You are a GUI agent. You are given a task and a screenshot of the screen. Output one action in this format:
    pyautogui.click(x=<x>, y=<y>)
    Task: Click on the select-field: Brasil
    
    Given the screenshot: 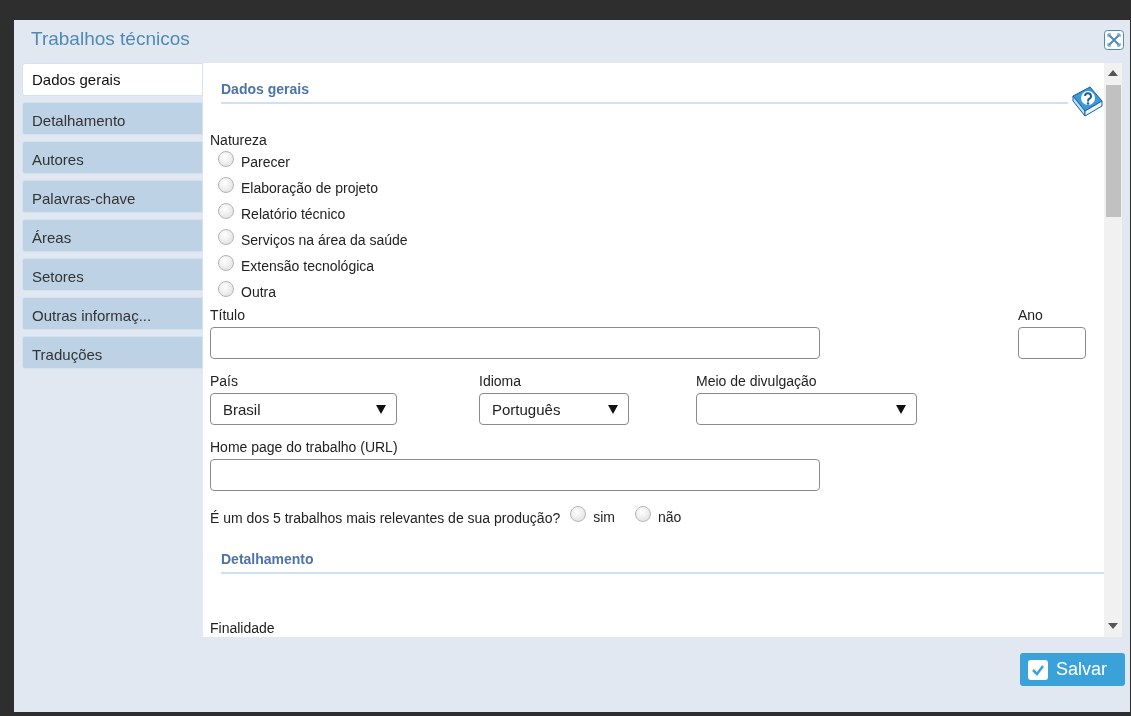 What is the action you would take?
    pyautogui.click(x=303, y=409)
    